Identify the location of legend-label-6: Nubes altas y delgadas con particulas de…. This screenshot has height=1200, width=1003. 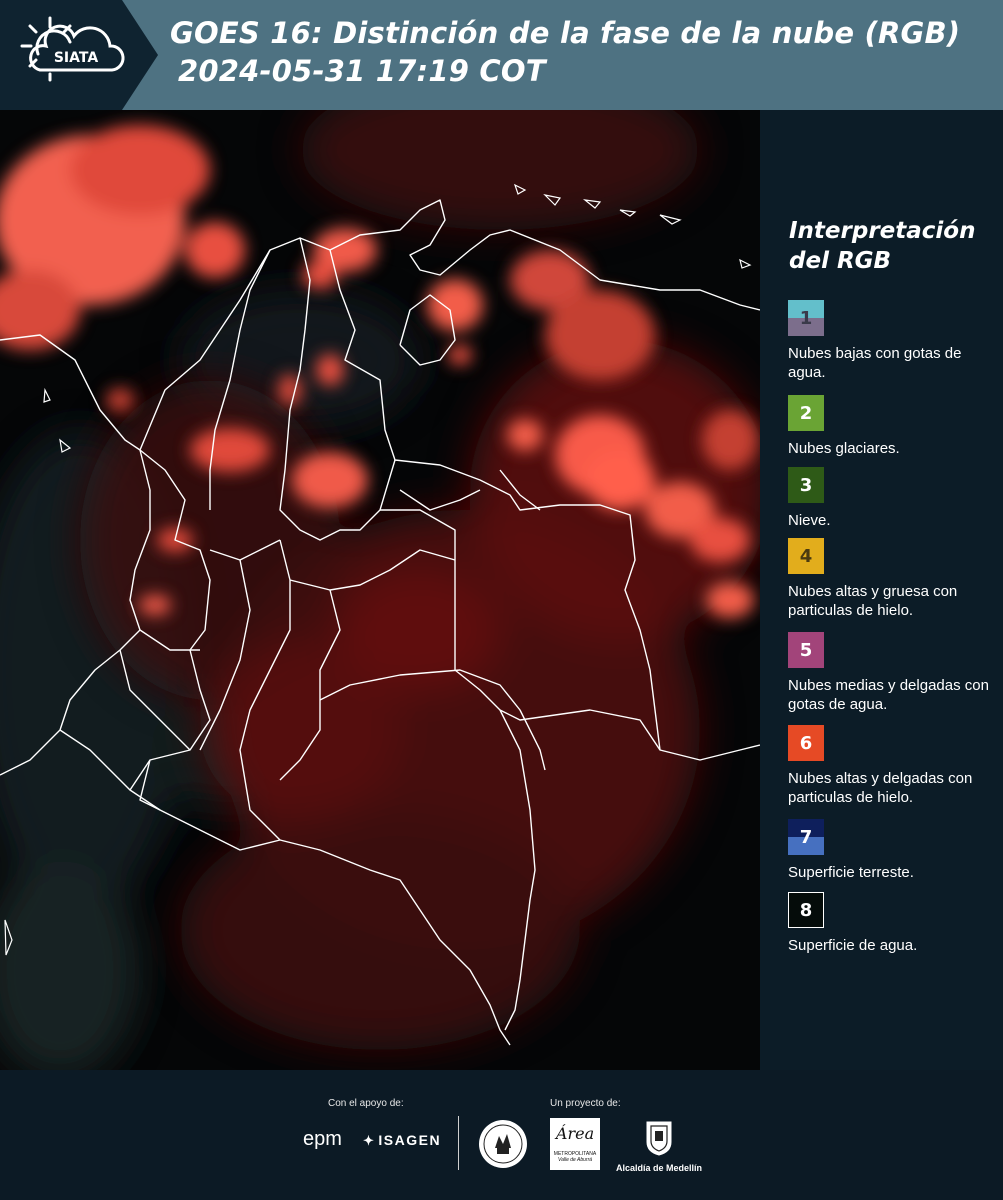
(880, 788).